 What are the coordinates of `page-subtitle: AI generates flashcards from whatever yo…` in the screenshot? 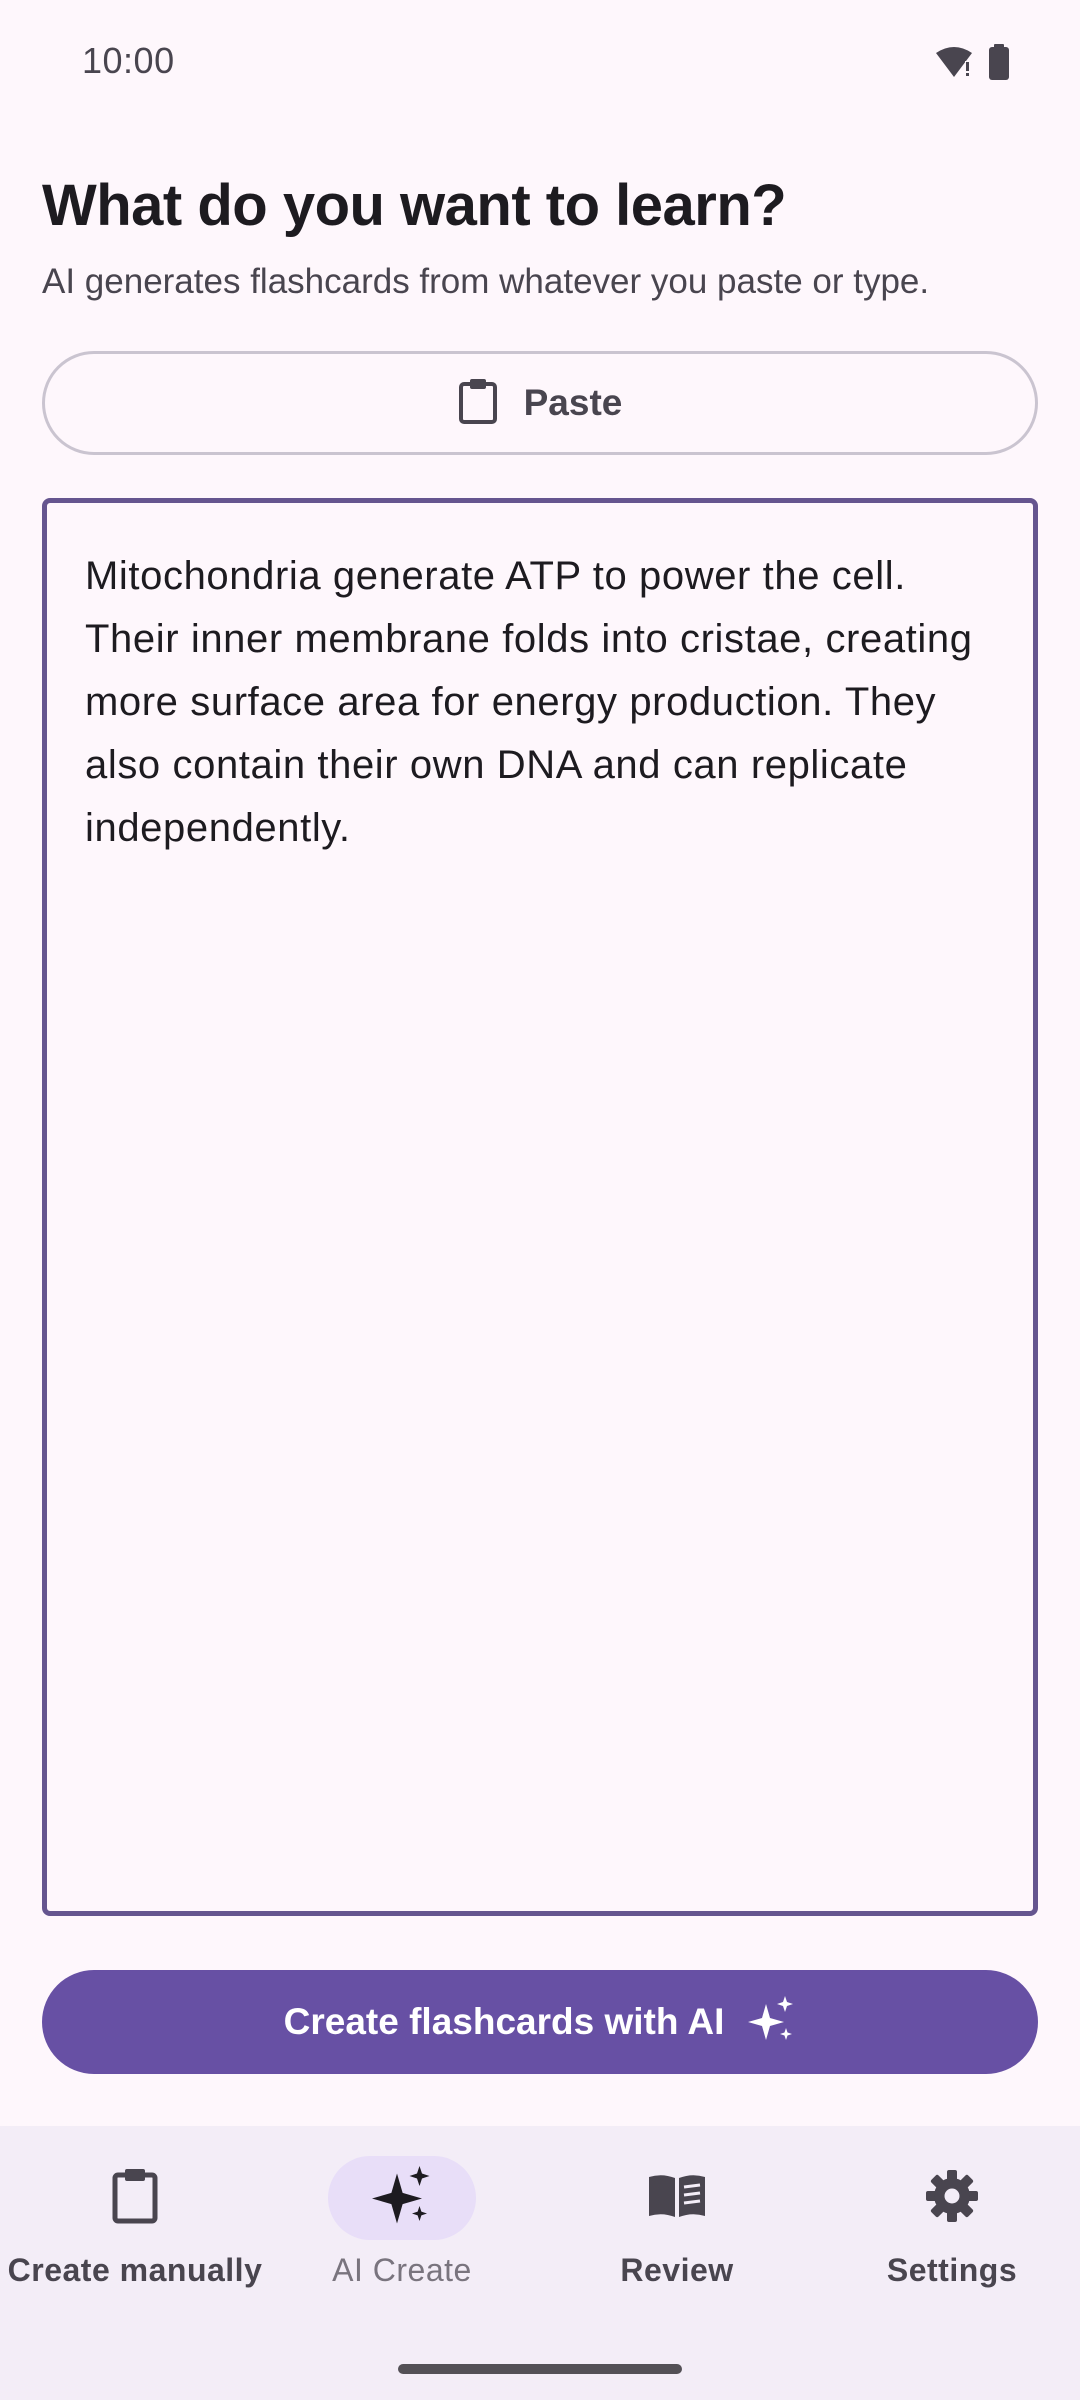 It's located at (486, 281).